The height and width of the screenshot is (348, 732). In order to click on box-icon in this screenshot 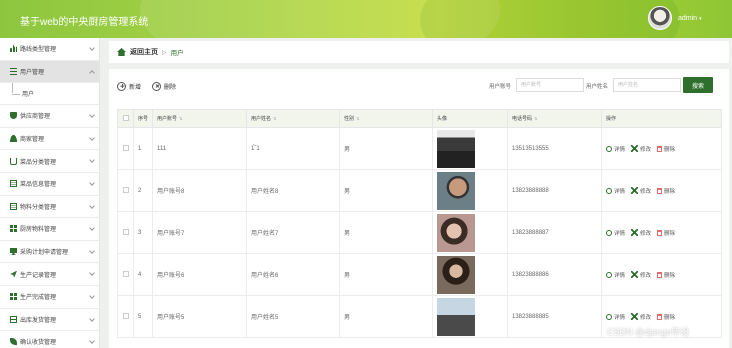, I will do `click(13, 319)`.